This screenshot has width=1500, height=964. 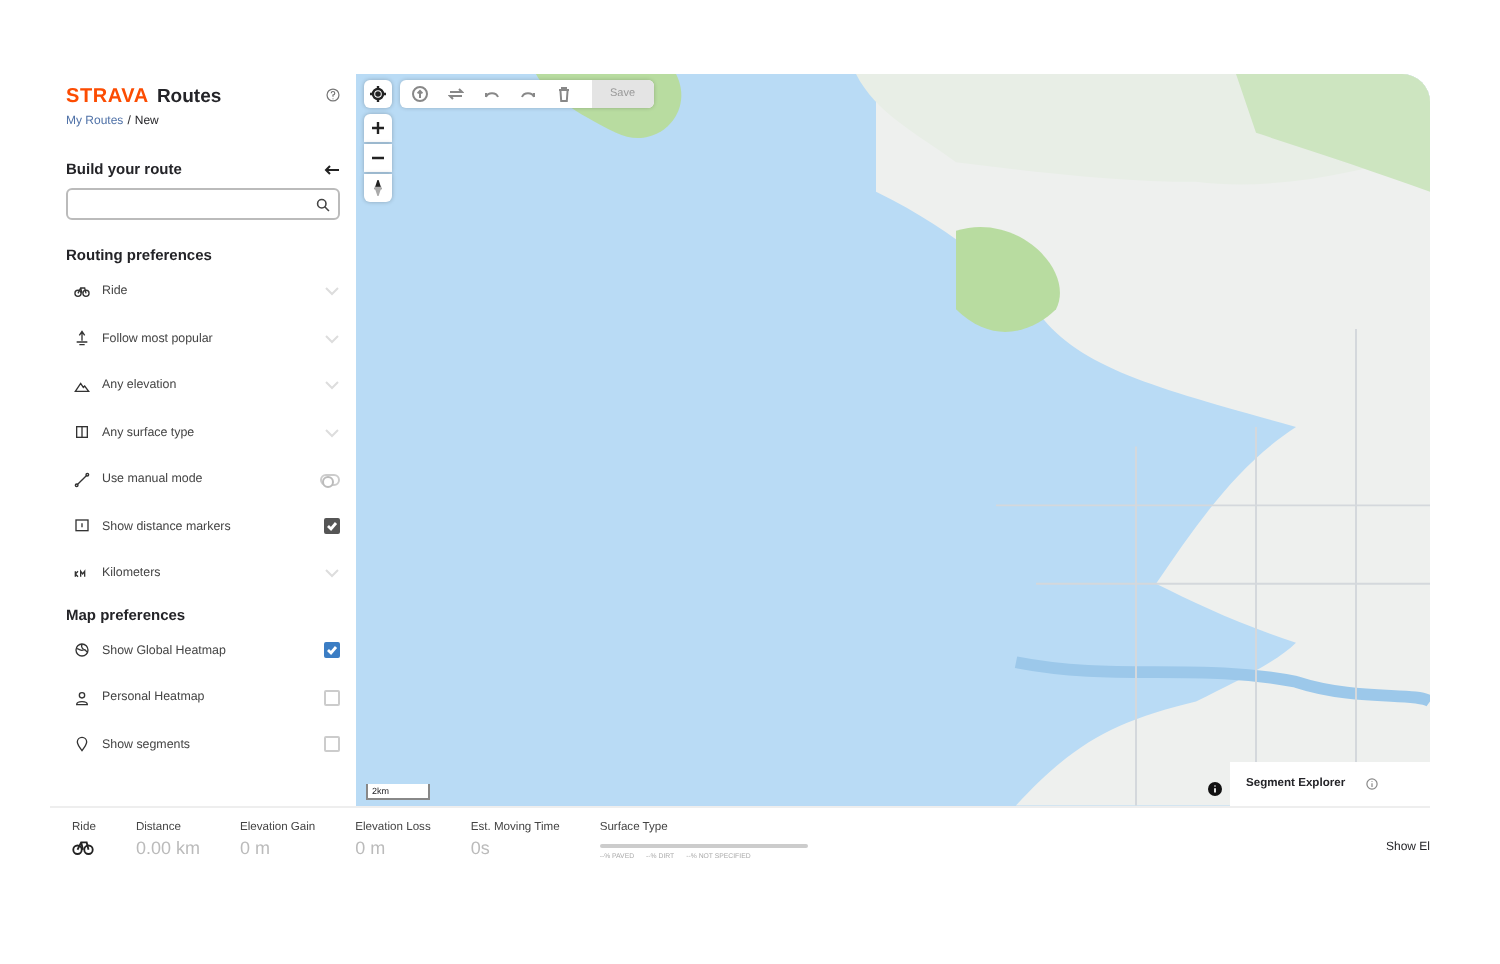 What do you see at coordinates (167, 847) in the screenshot?
I see `stat-value: 0.00 km` at bounding box center [167, 847].